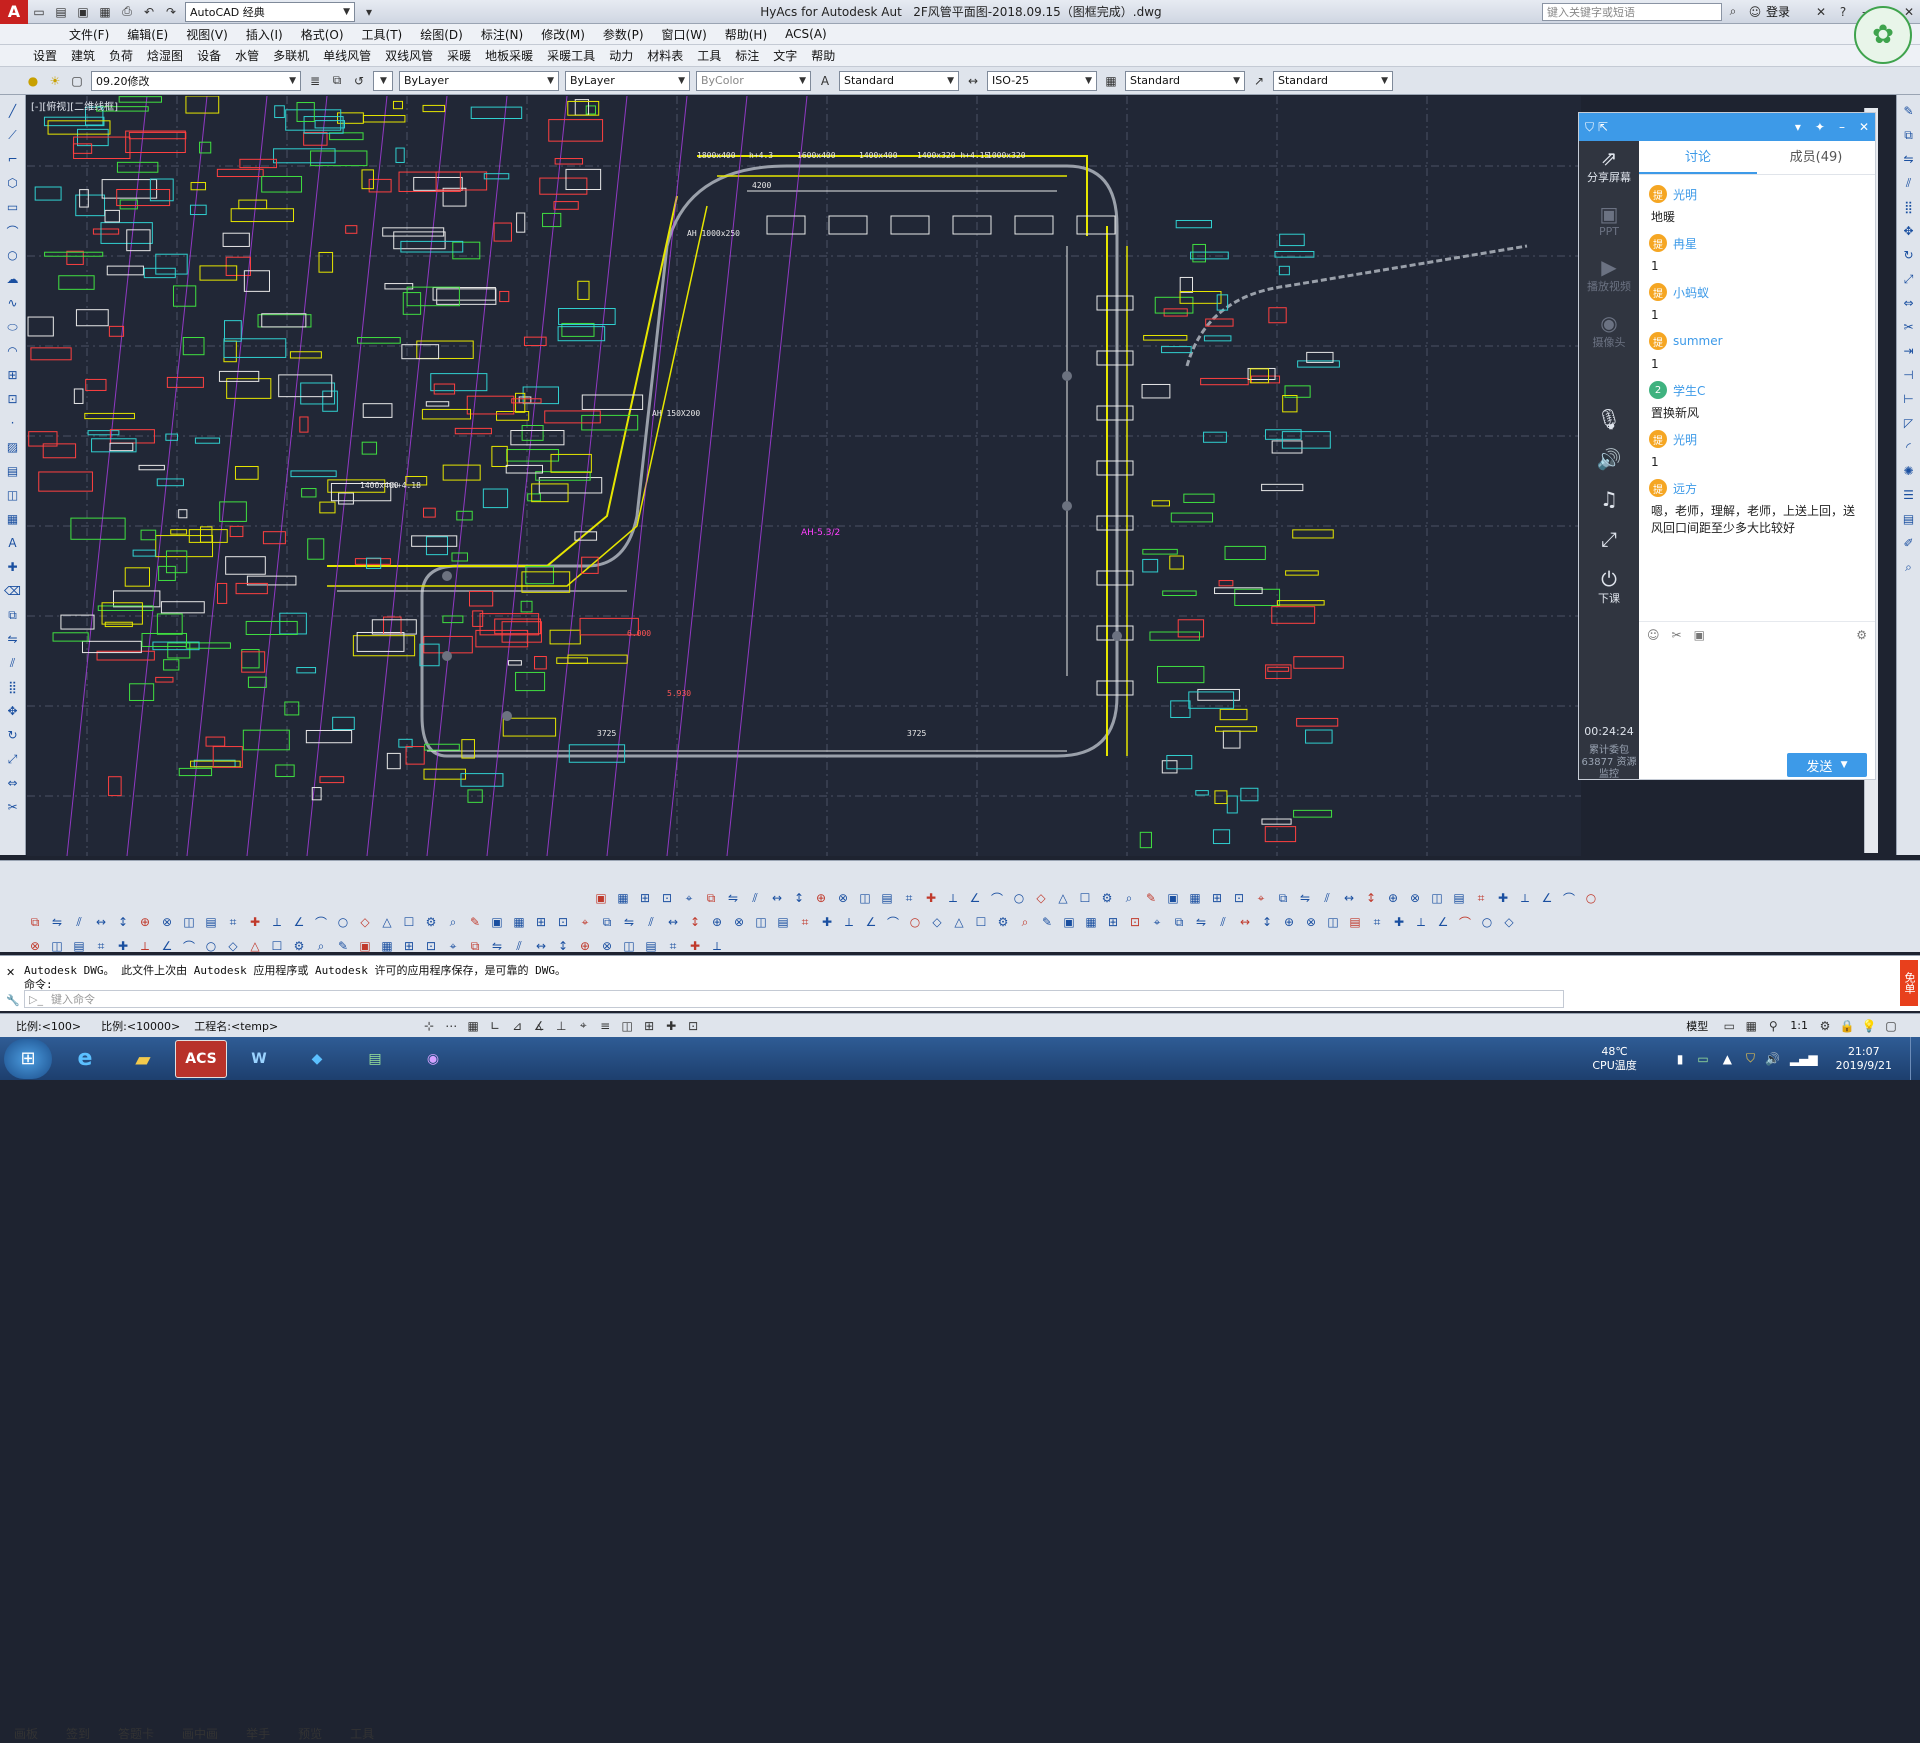 The image size is (1920, 1743). Describe the element at coordinates (1437, 898) in the screenshot. I see `tool-button-icon: ◫` at that location.